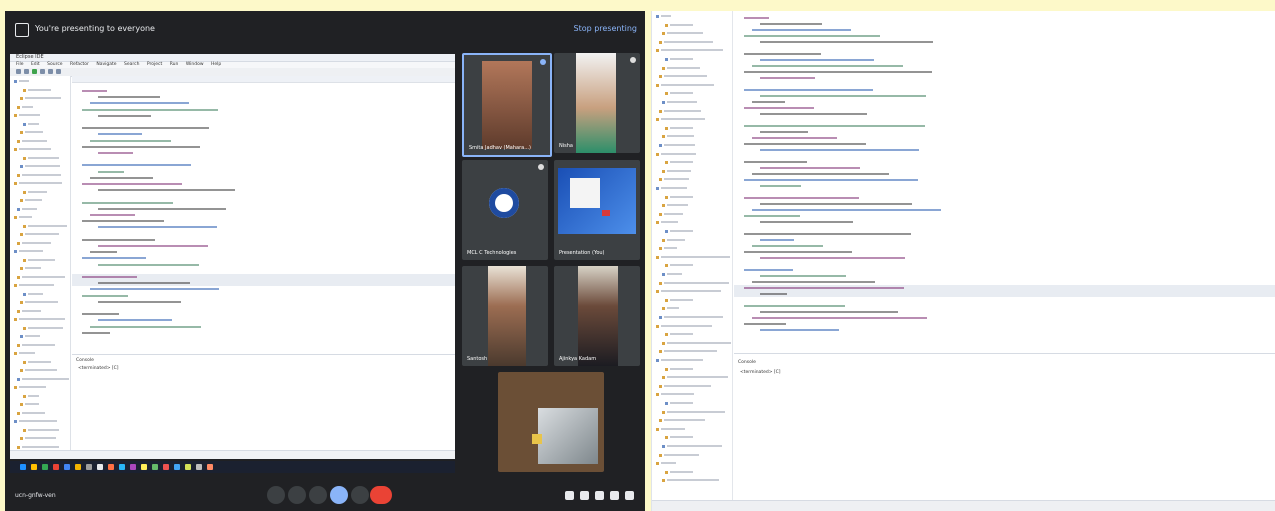 Image resolution: width=1275 pixels, height=511 pixels. What do you see at coordinates (597, 103) in the screenshot?
I see `participant-tile: Nisha` at bounding box center [597, 103].